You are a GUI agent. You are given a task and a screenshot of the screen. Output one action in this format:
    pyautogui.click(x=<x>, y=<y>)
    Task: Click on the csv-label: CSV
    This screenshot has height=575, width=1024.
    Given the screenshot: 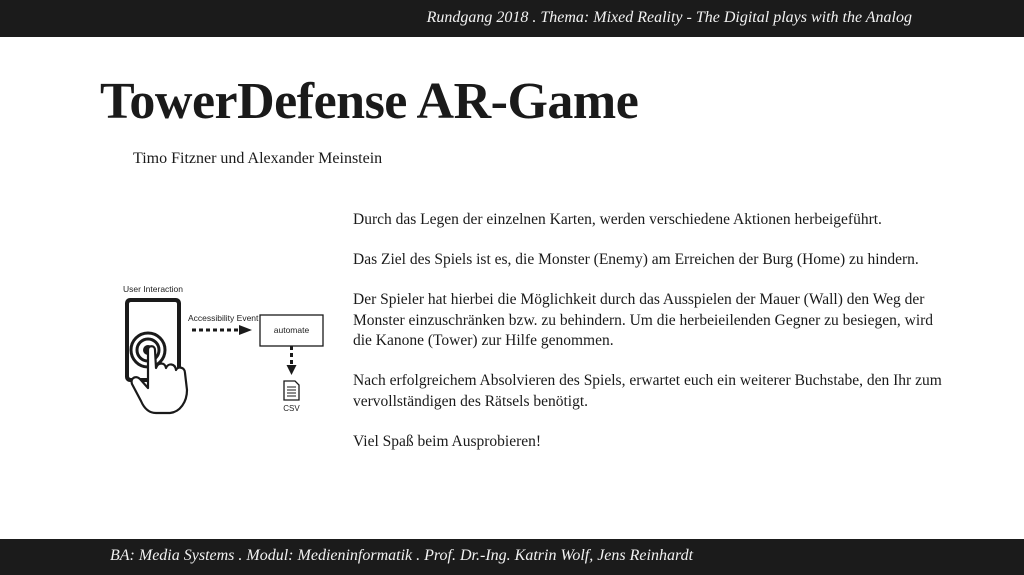 What is the action you would take?
    pyautogui.click(x=291, y=408)
    